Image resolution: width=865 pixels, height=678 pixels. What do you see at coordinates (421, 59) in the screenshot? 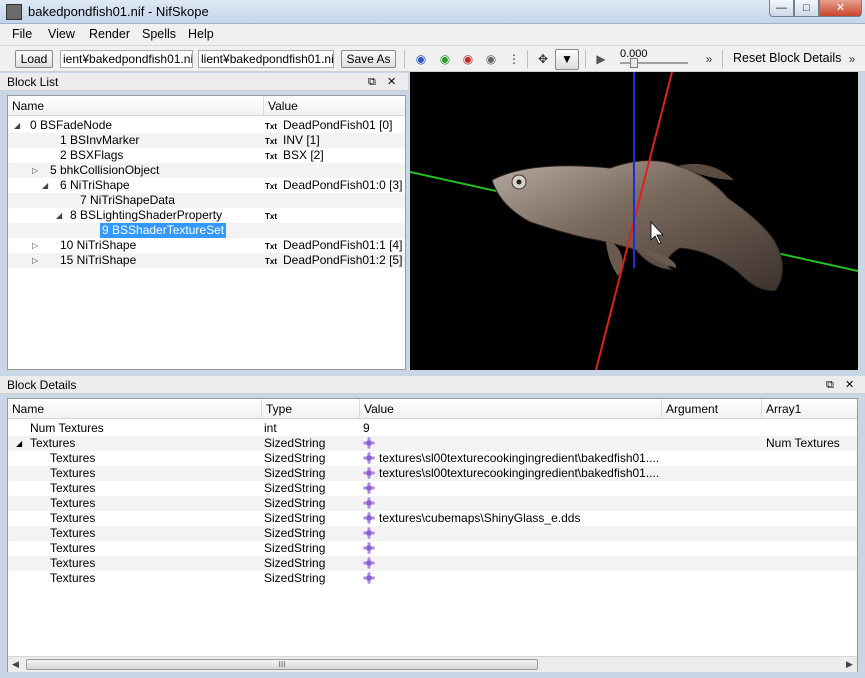
I see `view-eye-blue-icon: ◉` at bounding box center [421, 59].